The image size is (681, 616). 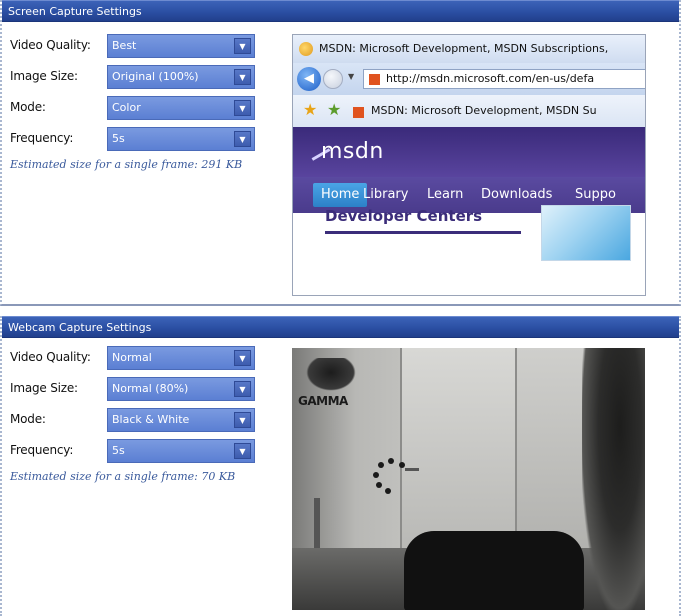 I want to click on select-value: Normal, so click(x=132, y=357).